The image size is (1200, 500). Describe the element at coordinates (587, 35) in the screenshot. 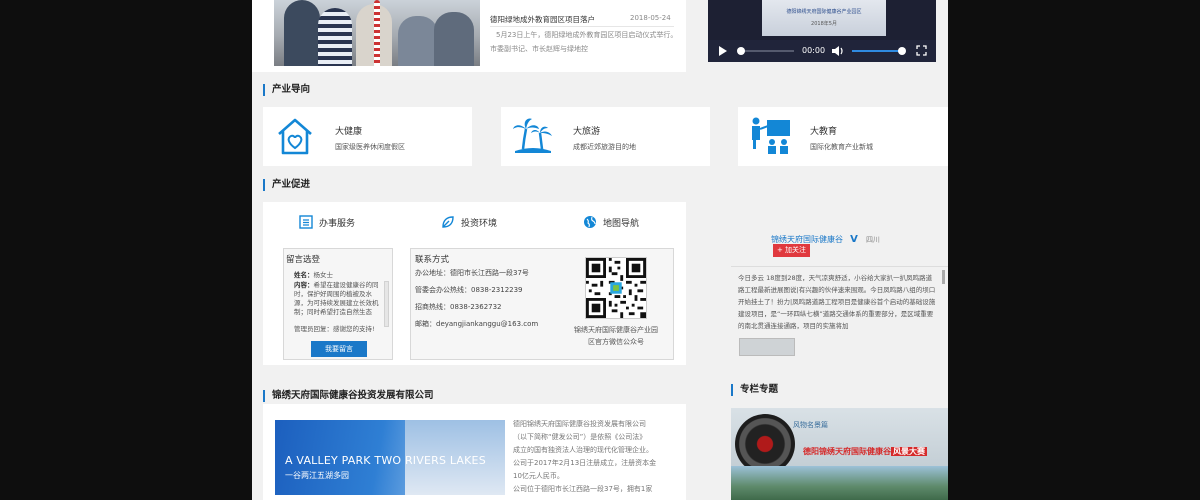

I see `news-excerpt-line1: 5月23日上午，德阳绿地成外教育园区项目启动仪式举行。` at that location.